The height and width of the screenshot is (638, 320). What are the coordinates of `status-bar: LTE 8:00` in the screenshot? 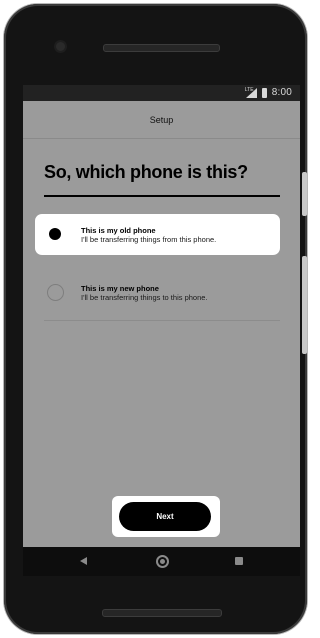 It's located at (161, 93).